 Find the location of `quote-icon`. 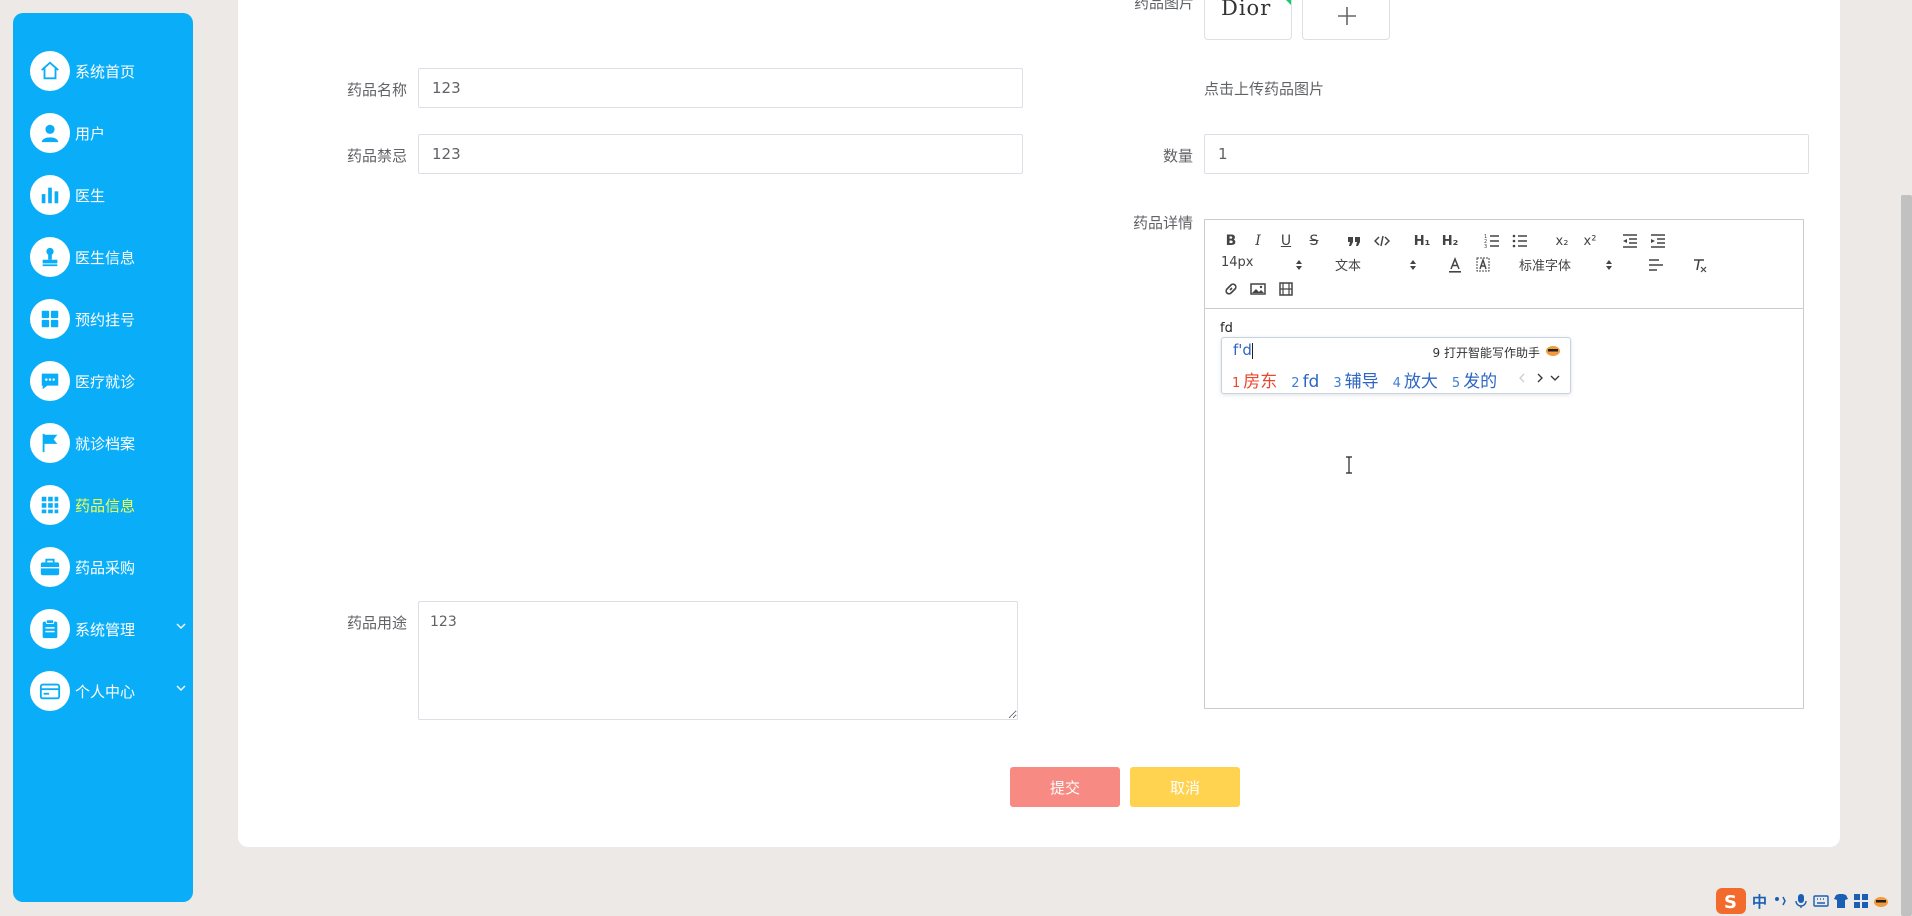

quote-icon is located at coordinates (1354, 241).